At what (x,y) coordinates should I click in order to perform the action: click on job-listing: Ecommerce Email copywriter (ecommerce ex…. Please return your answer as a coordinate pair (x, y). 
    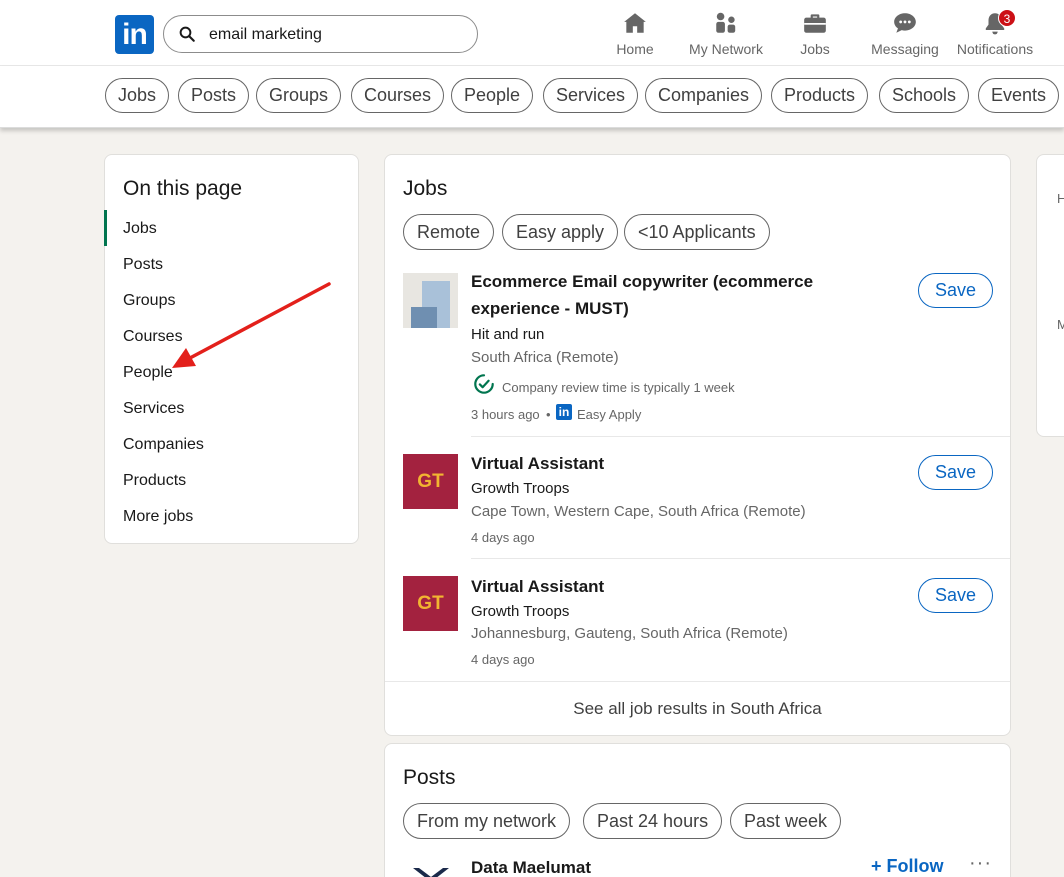
    Looking at the image, I should click on (697, 353).